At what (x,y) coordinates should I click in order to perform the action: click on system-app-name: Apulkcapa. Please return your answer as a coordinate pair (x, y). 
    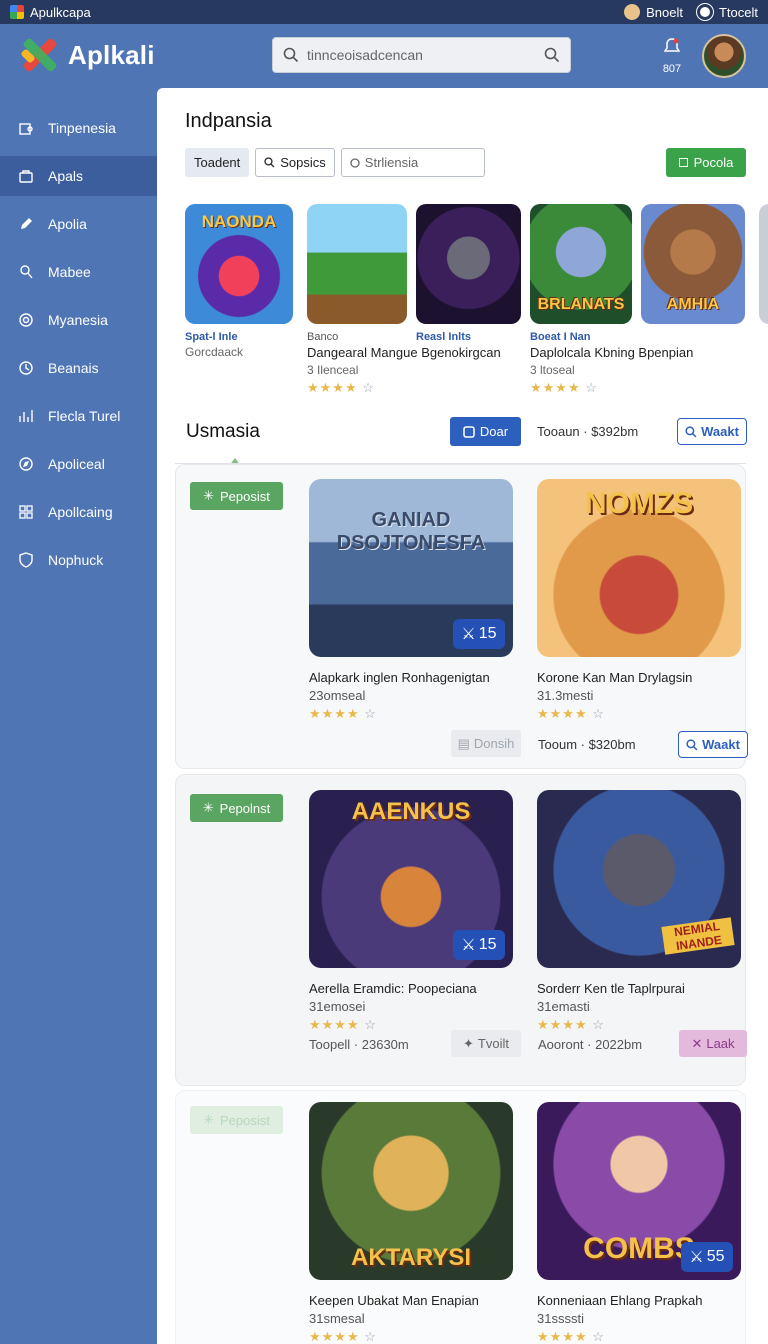
    Looking at the image, I should click on (60, 12).